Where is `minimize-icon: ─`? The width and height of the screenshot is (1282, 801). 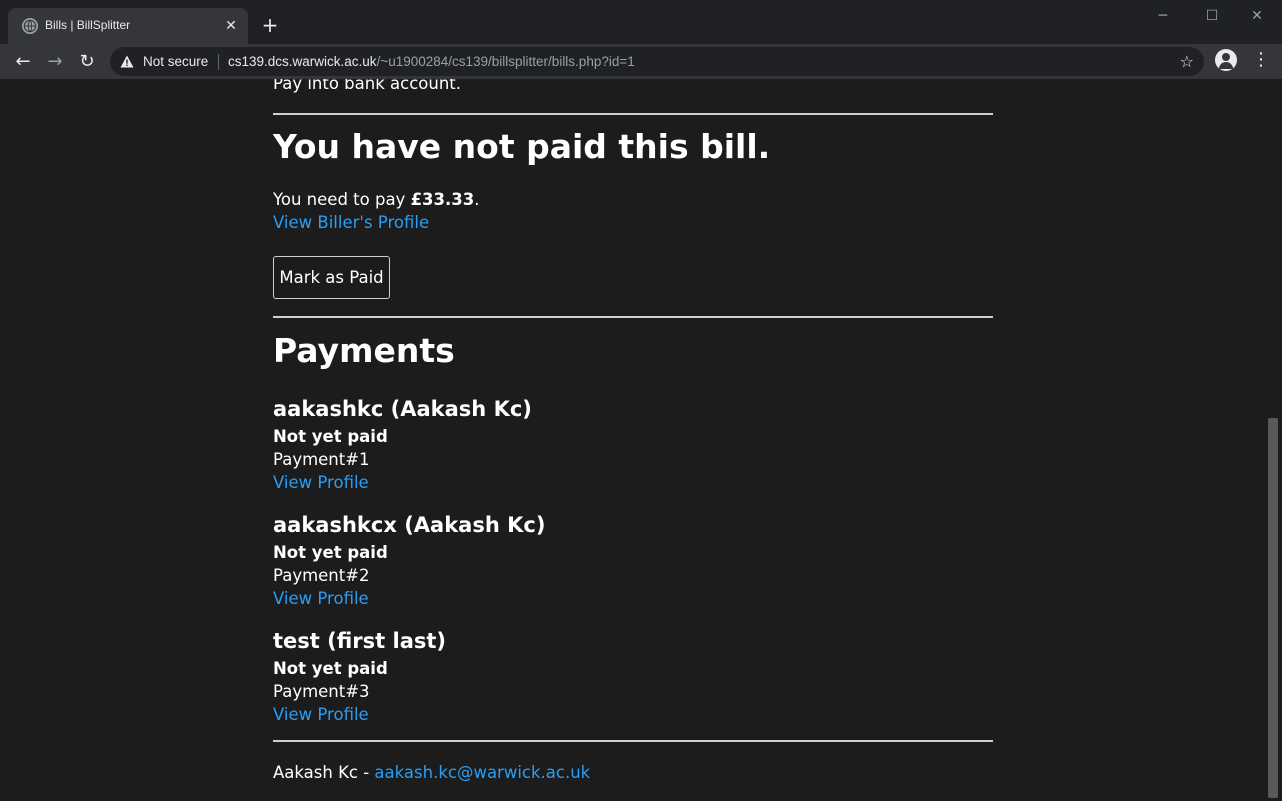
minimize-icon: ─ is located at coordinates (1163, 16).